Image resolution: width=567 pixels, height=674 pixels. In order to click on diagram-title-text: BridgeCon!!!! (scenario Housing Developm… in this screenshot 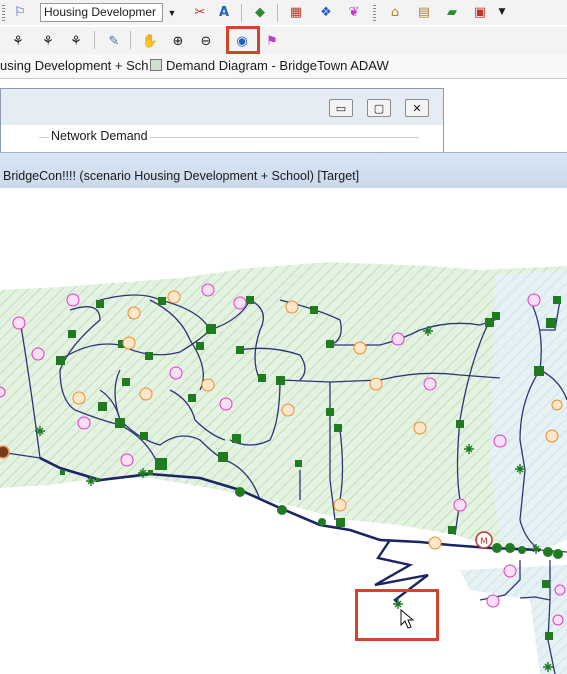, I will do `click(181, 176)`.